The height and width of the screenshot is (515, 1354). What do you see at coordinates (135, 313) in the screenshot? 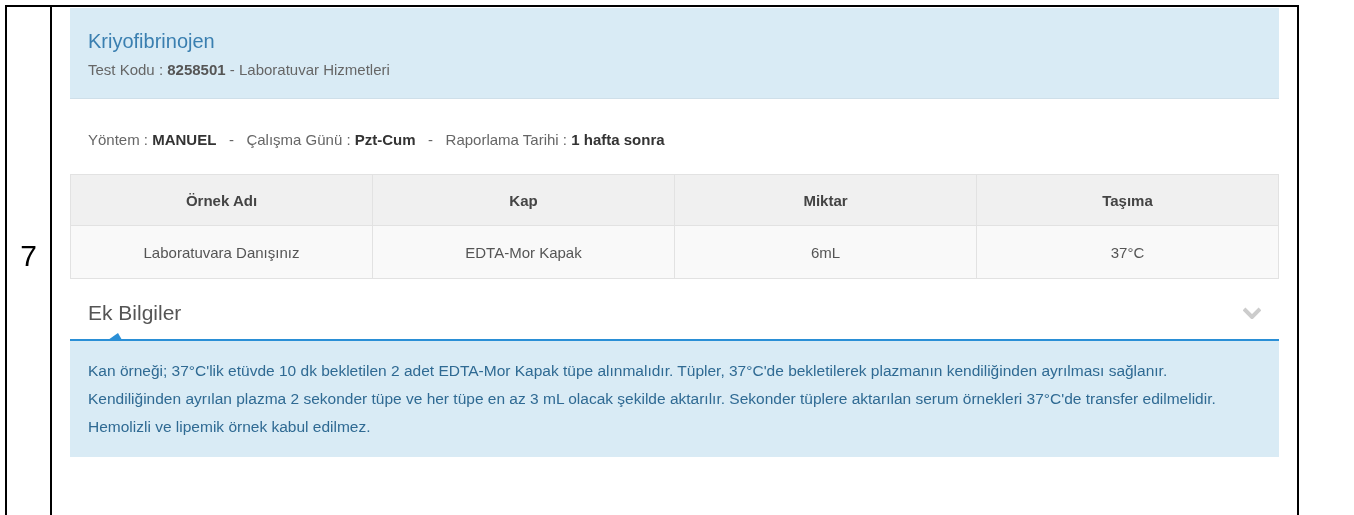
I see `section-title: Ek Bilgiler` at bounding box center [135, 313].